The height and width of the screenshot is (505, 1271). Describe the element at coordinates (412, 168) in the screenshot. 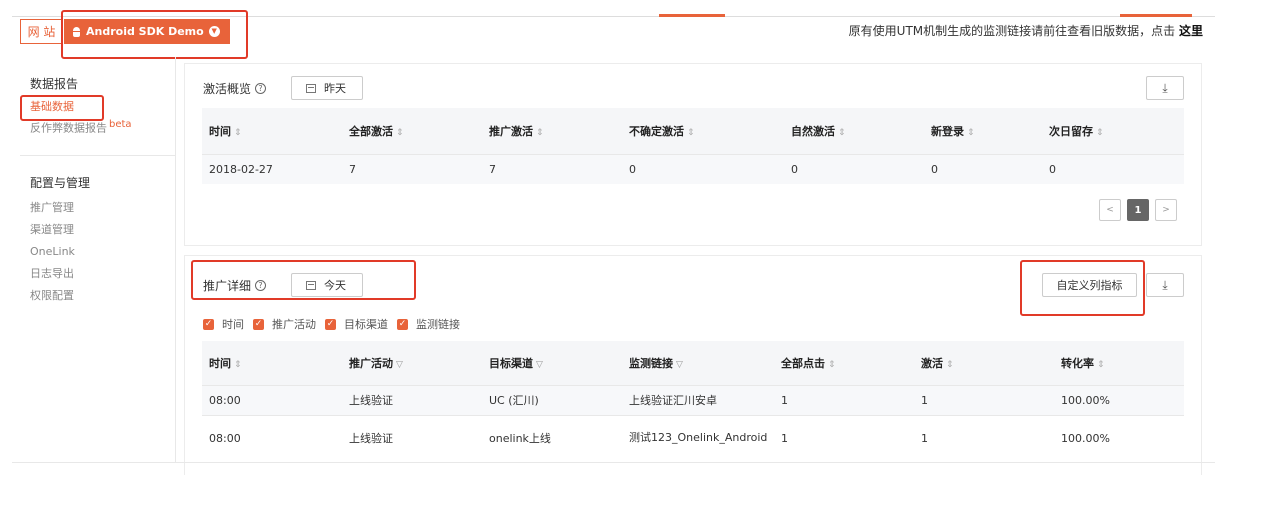

I see `table-cell: 7` at that location.